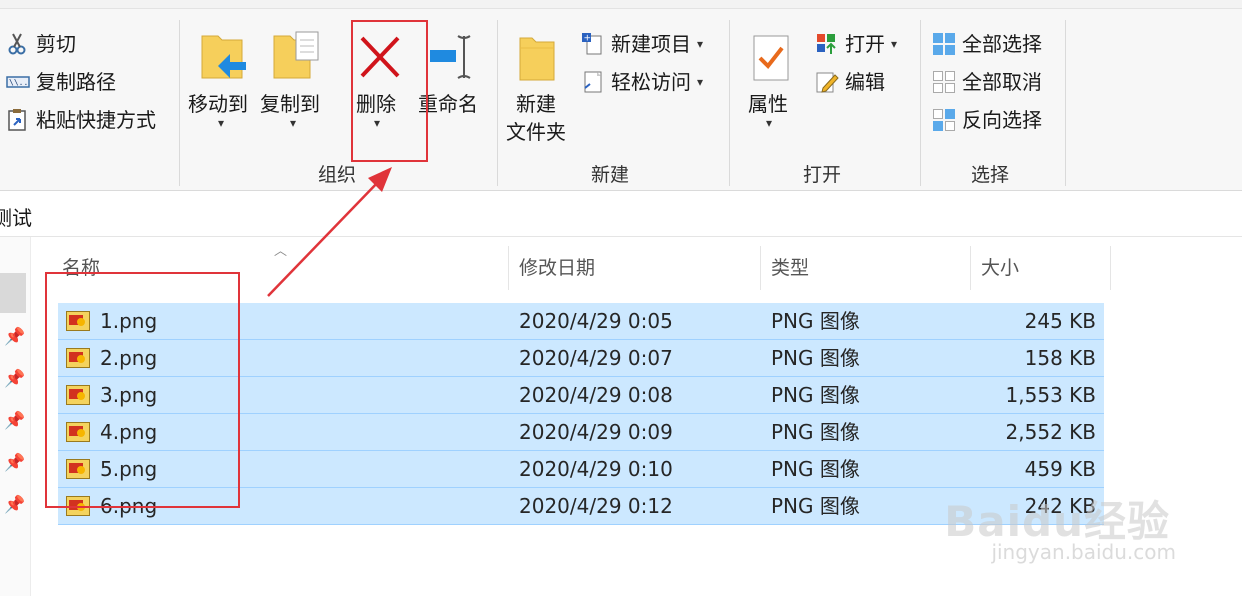 This screenshot has height=596, width=1242. What do you see at coordinates (1083, 552) in the screenshot?
I see `baidu-watermark-url: jingyan.baidu.com` at bounding box center [1083, 552].